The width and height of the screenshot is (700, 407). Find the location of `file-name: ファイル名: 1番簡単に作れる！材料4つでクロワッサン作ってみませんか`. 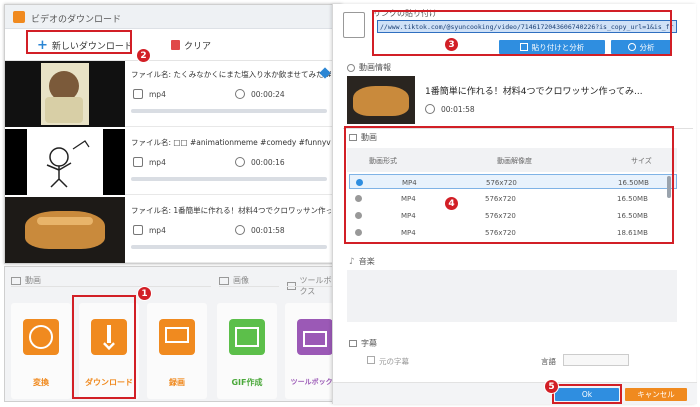

file-name: ファイル名: 1番簡単に作れる！材料4つでクロワッサン作ってみませんか is located at coordinates (231, 210).